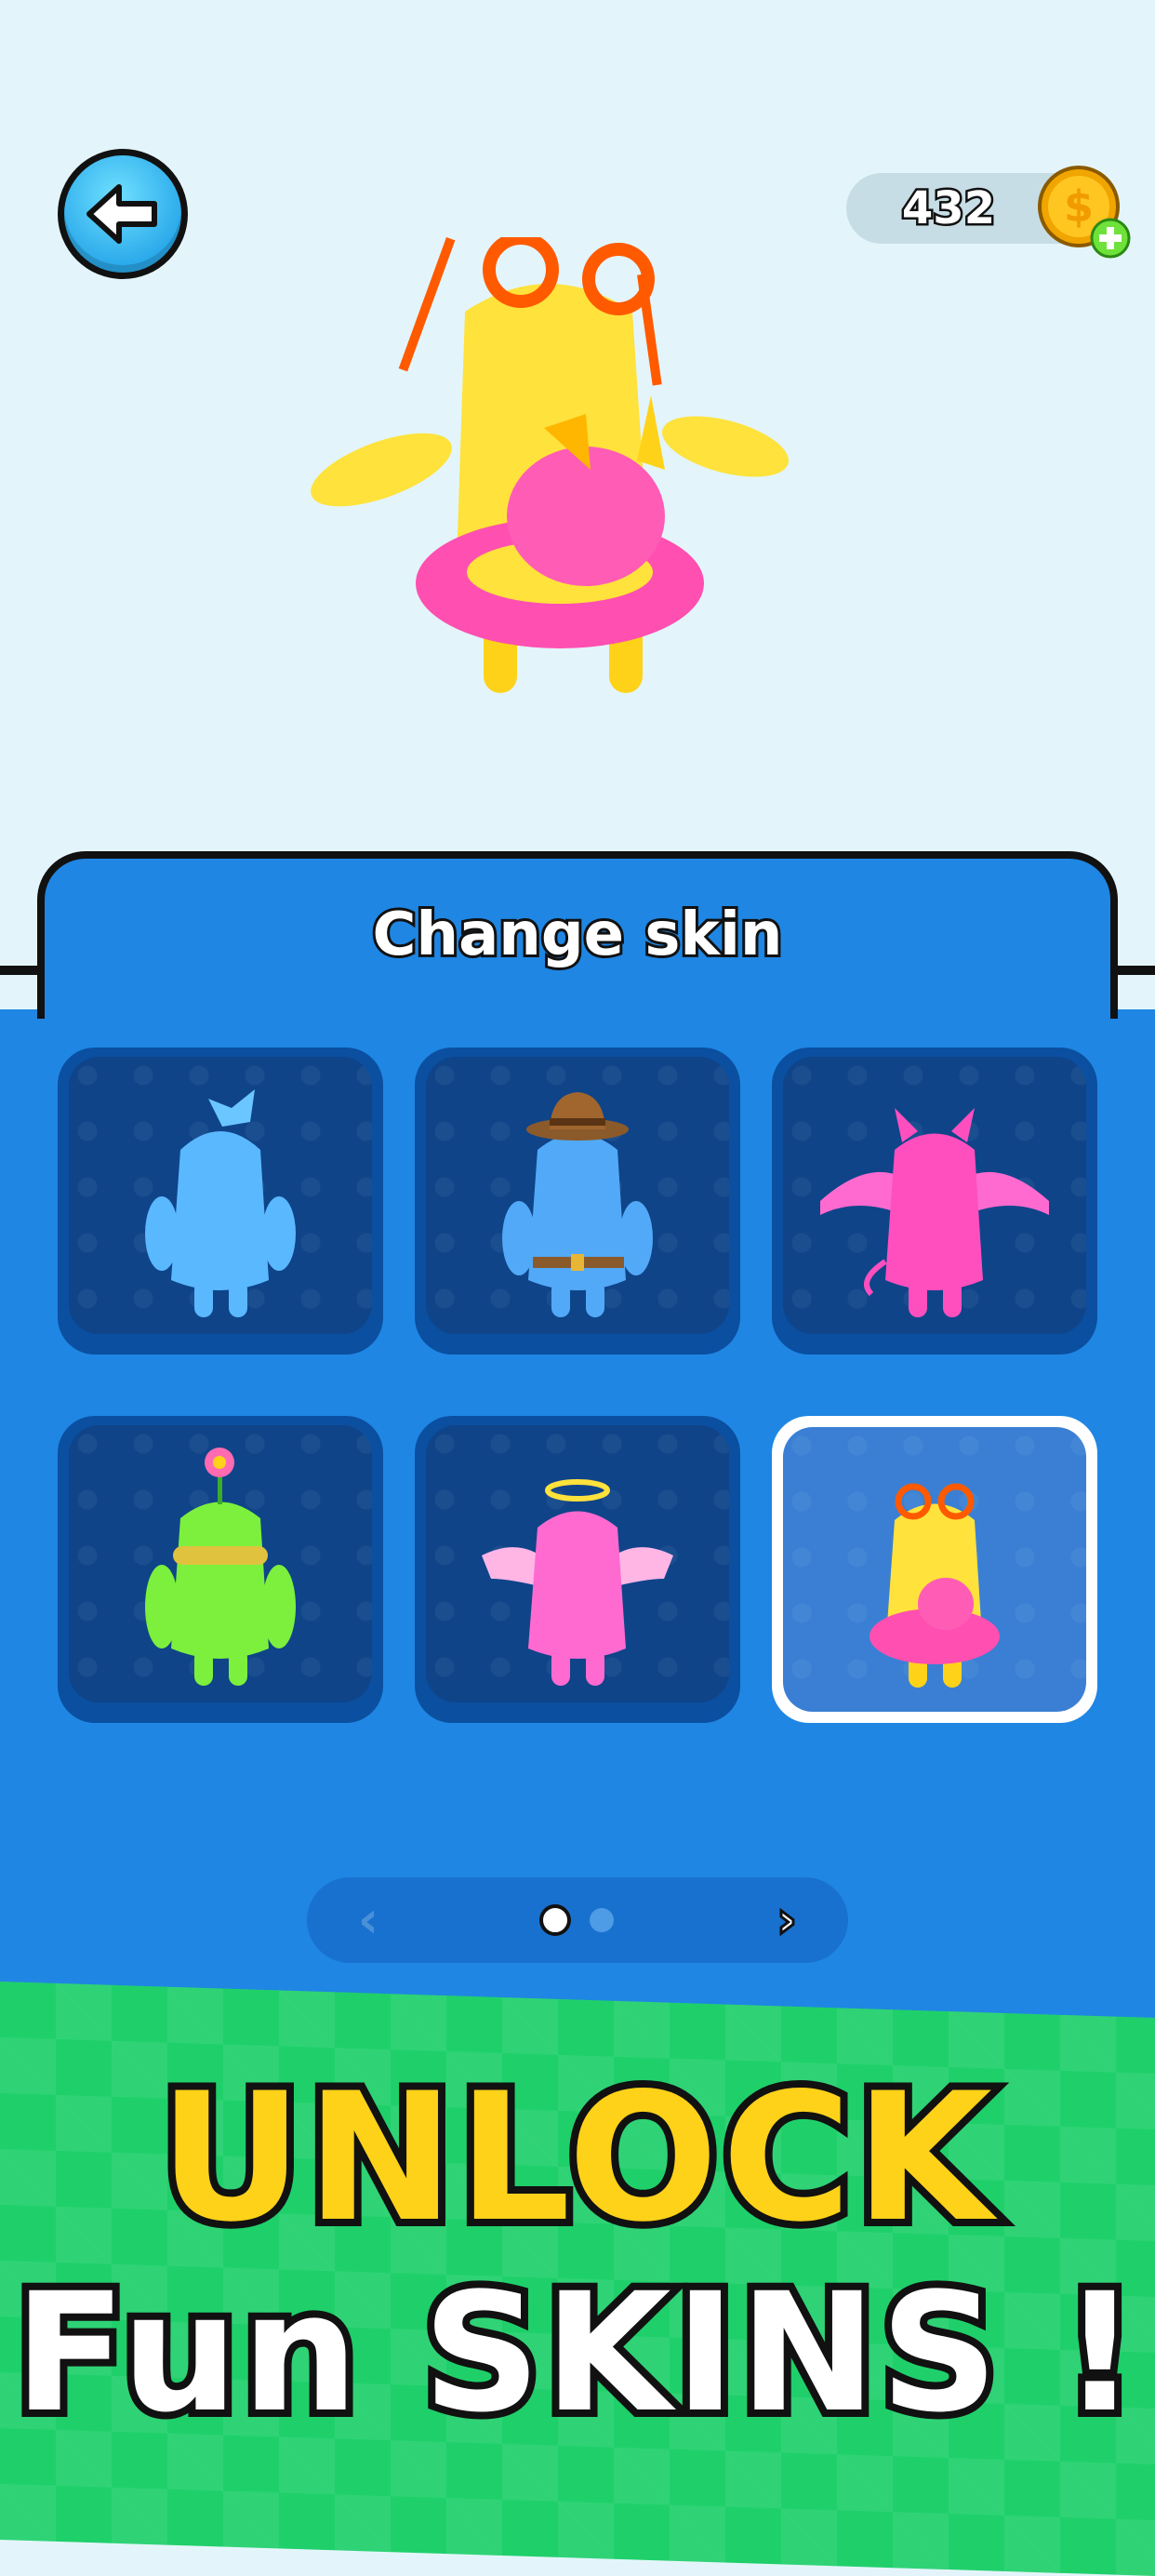  Describe the element at coordinates (602, 1920) in the screenshot. I see `page-dot` at that location.